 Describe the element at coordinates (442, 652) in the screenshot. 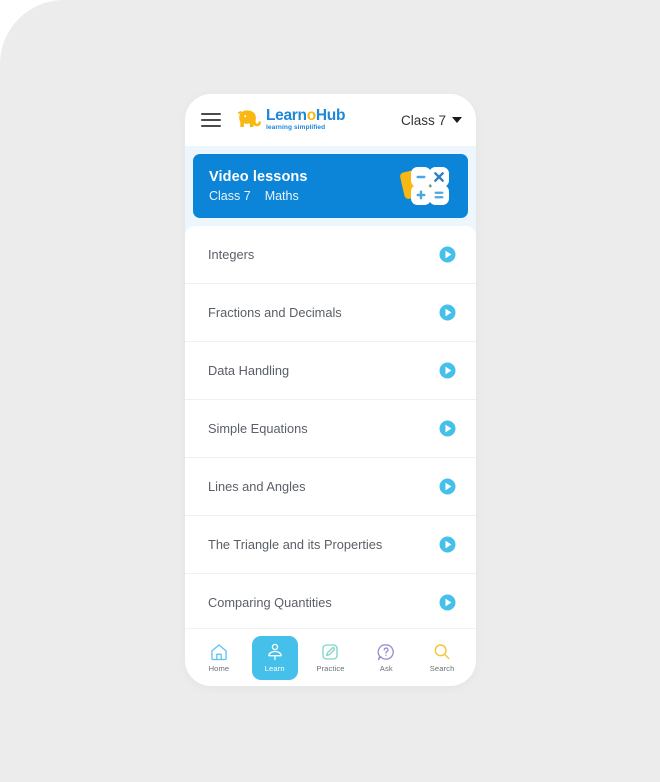

I see `magnifier-icon` at that location.